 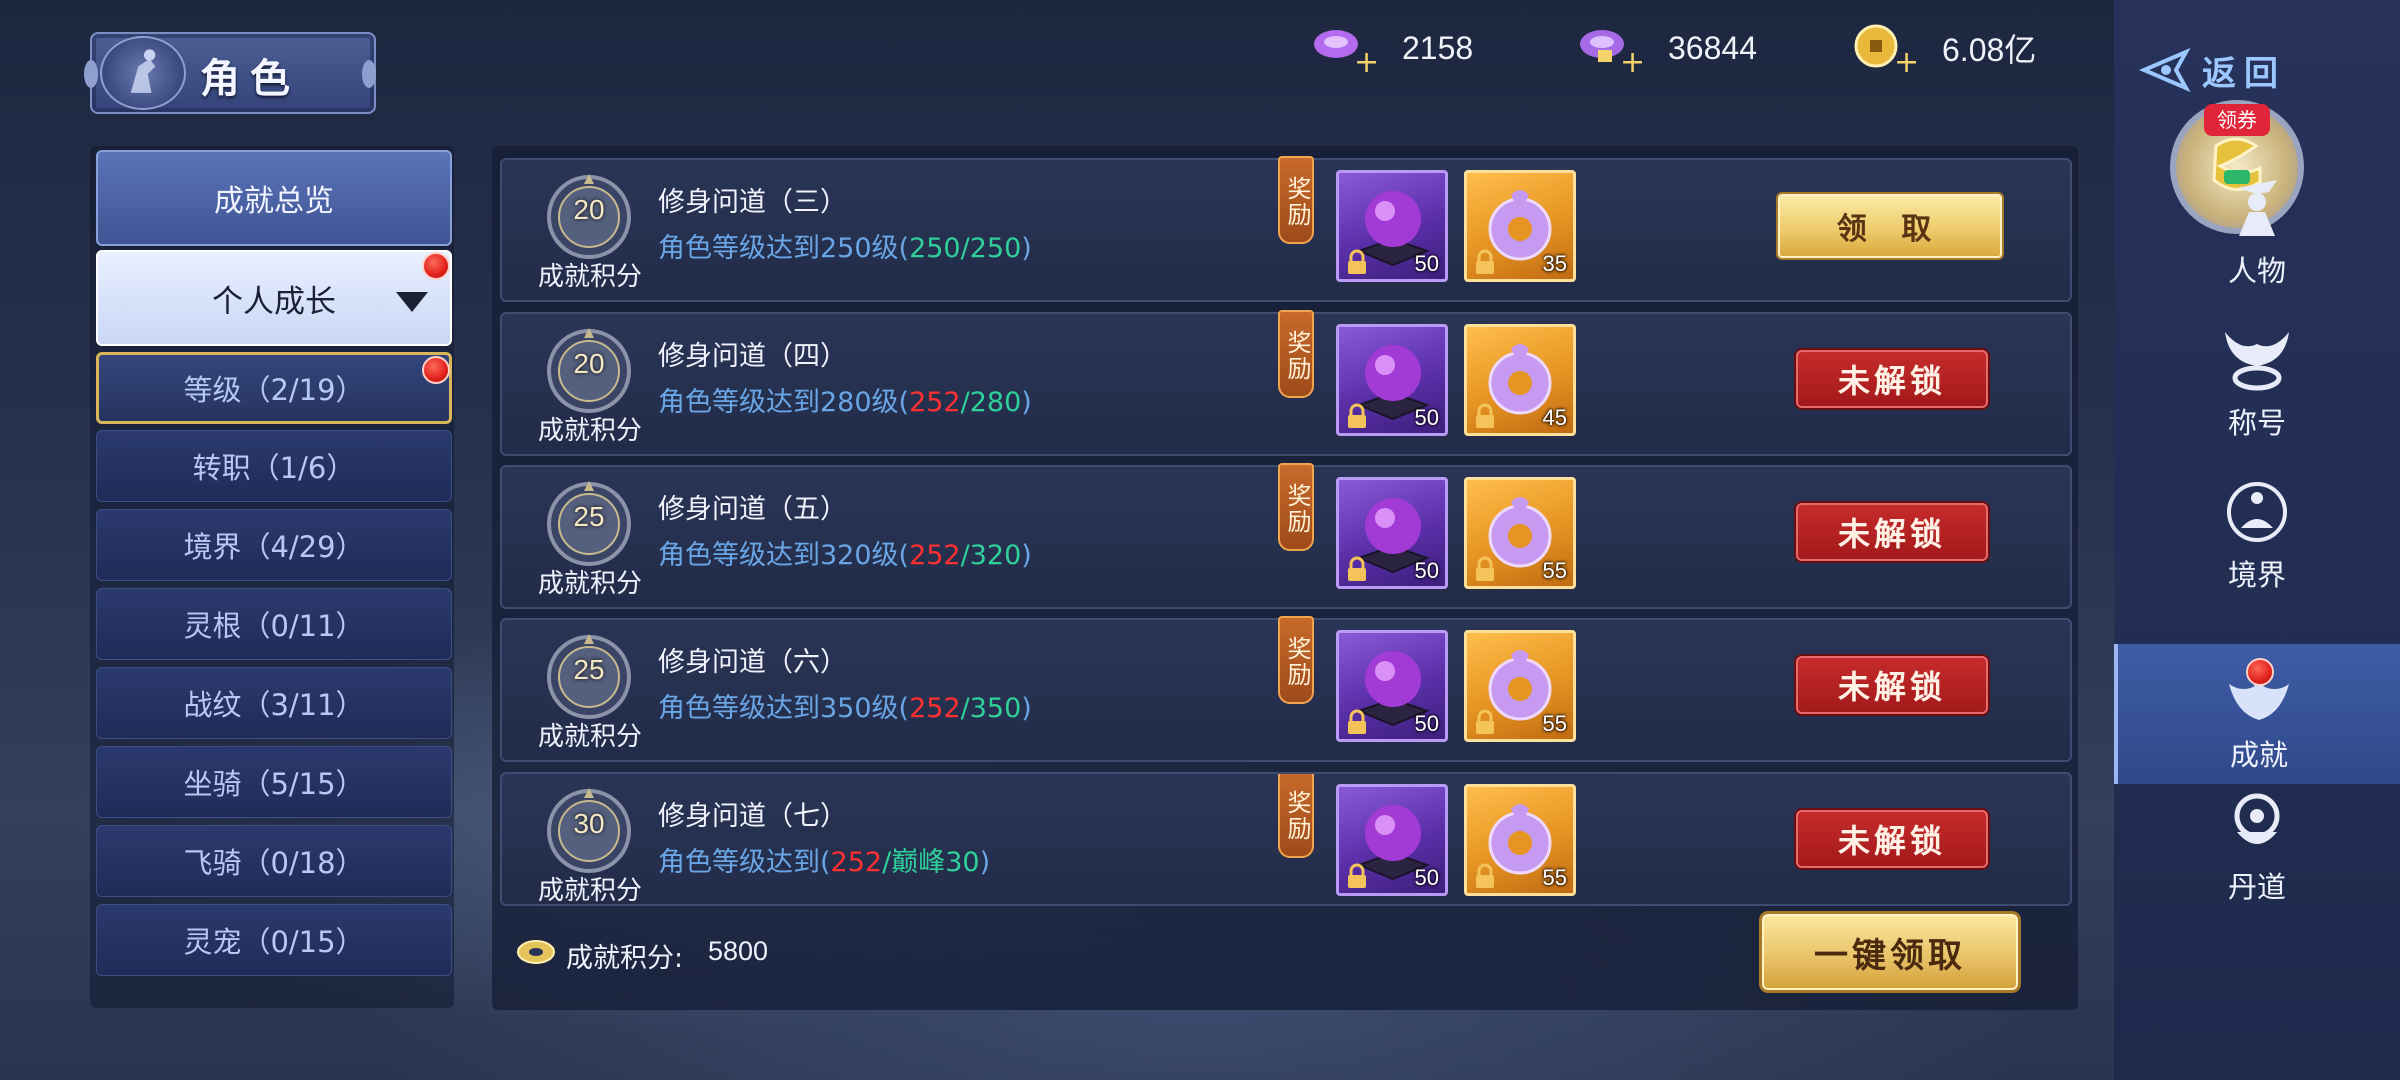 I want to click on sidebar-item-label: 成就总览, so click(x=274, y=201).